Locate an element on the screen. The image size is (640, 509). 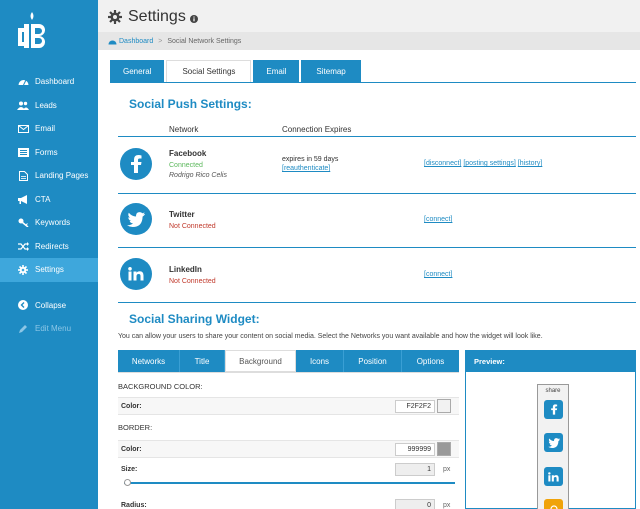
facebook-expires: expires in 59 days is located at coordinates (310, 159).